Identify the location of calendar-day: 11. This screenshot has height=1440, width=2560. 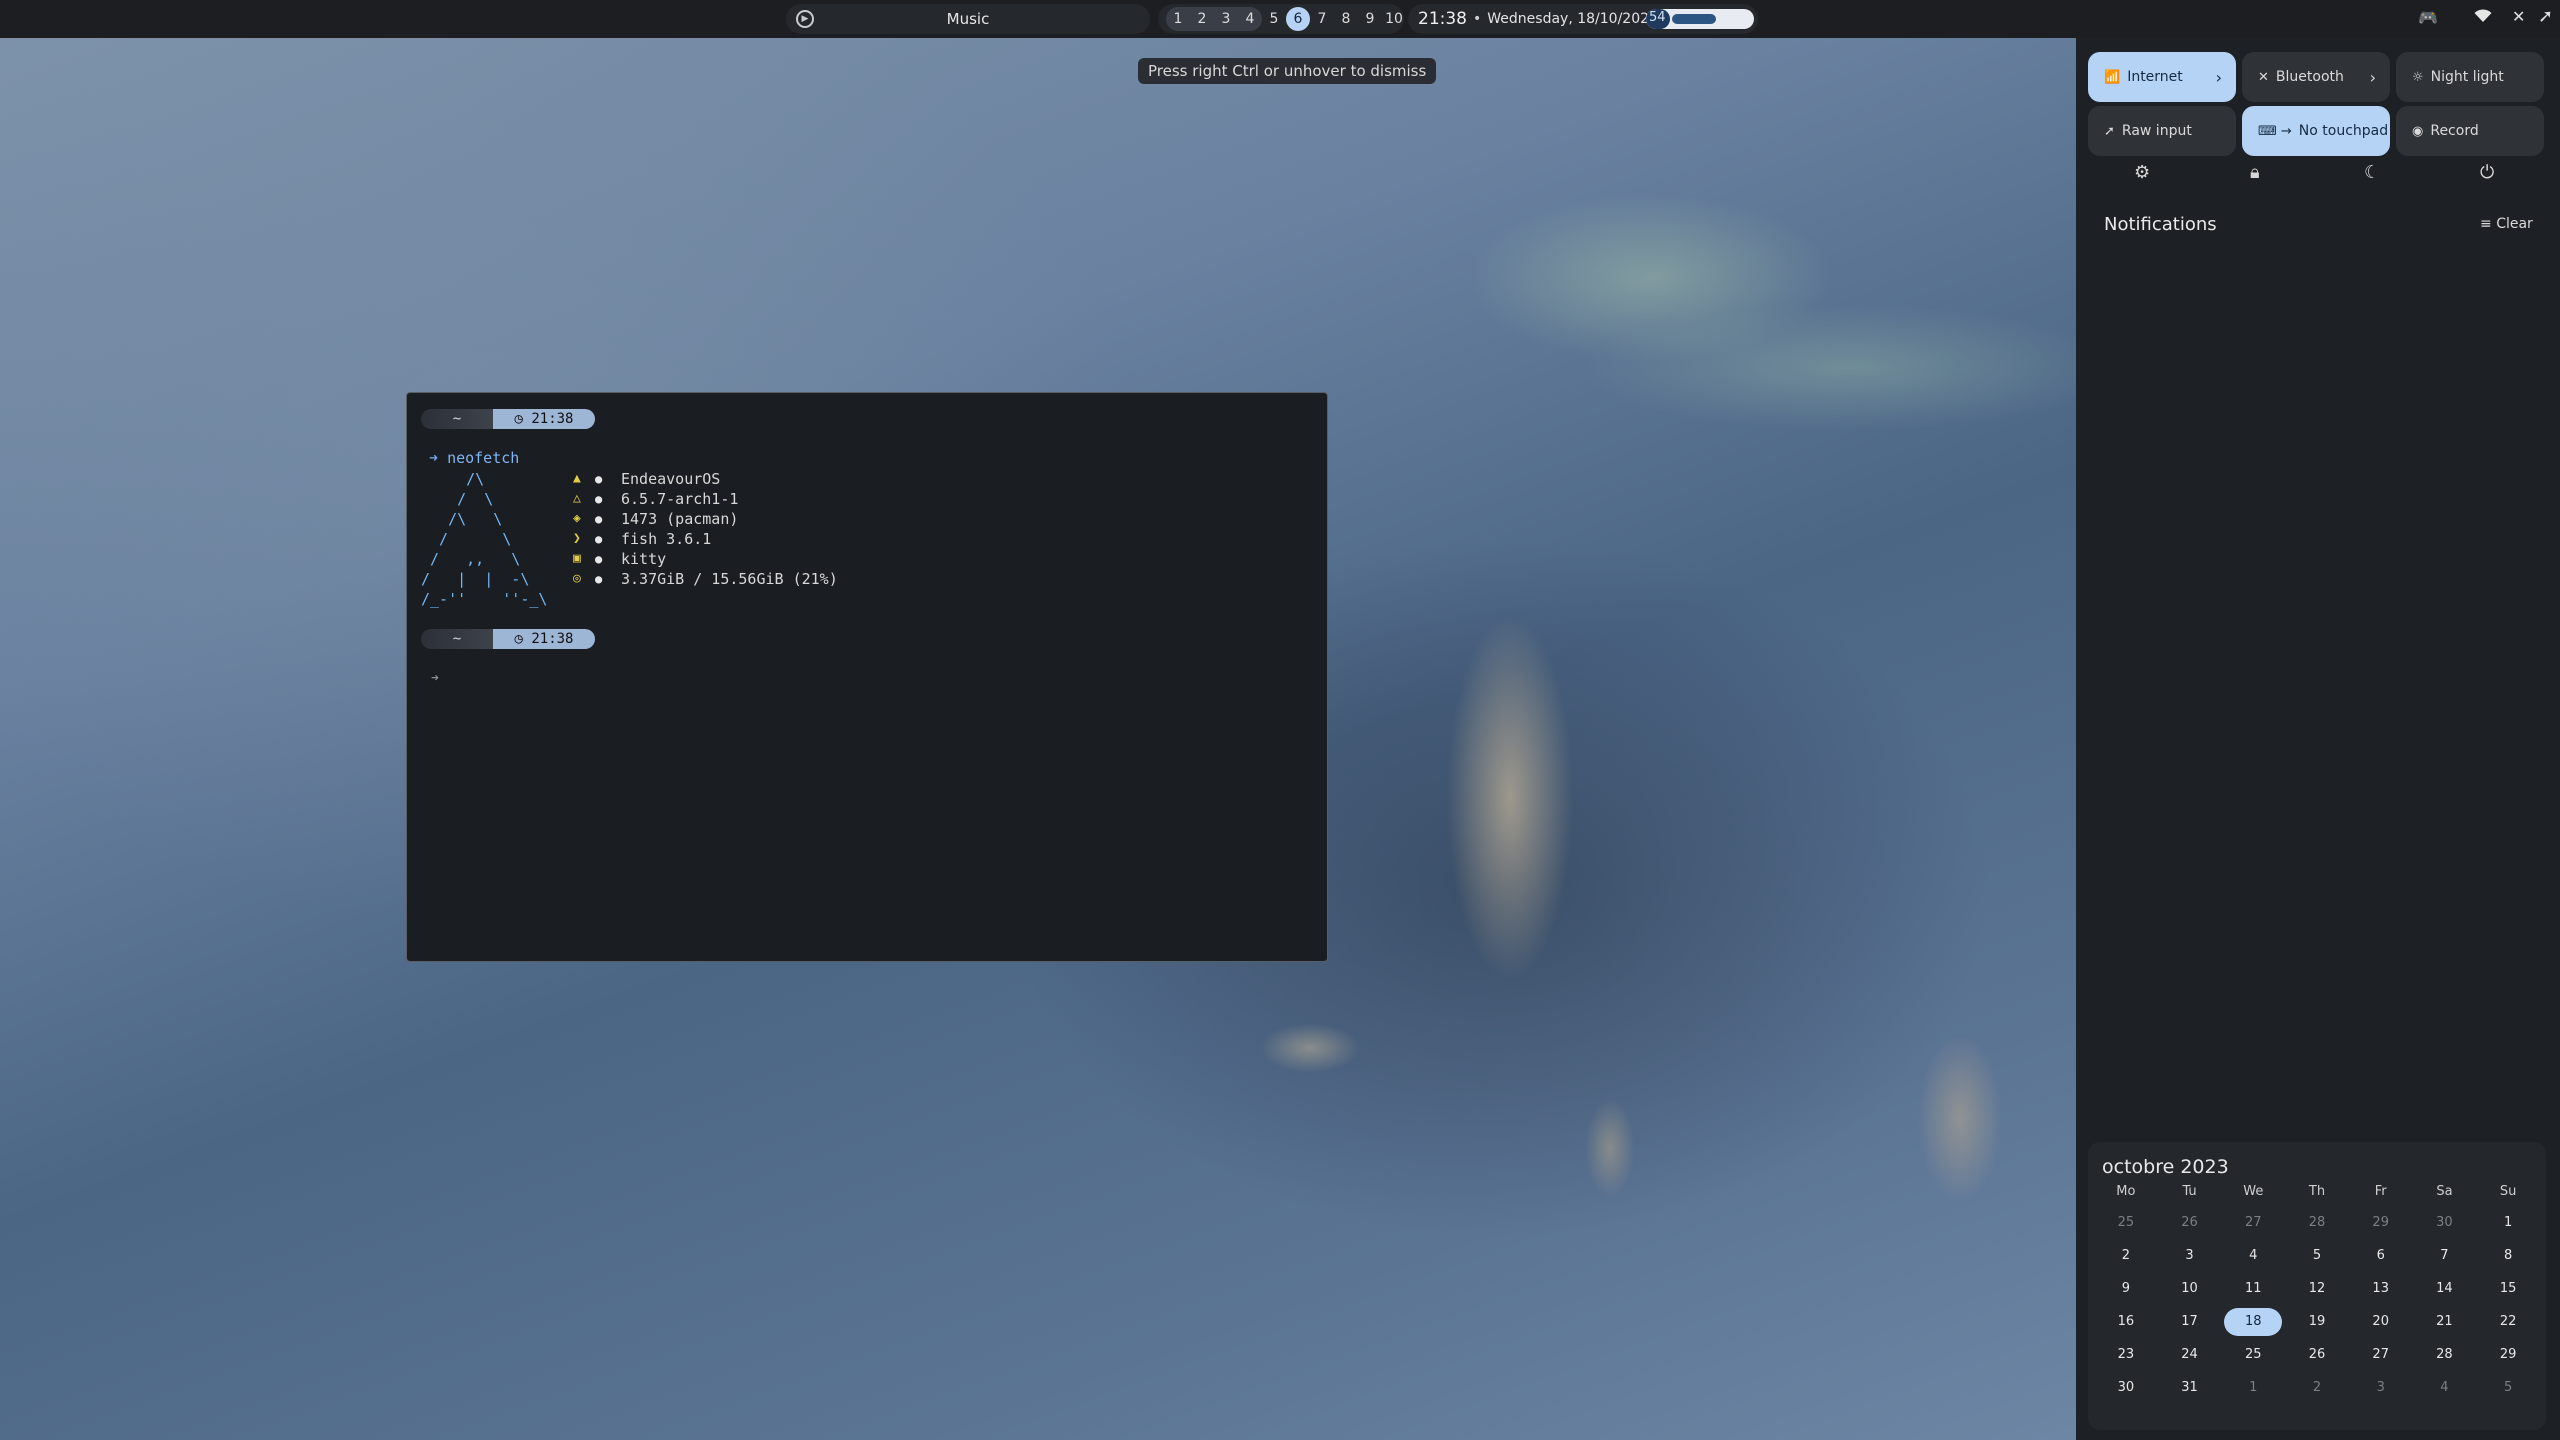
(2253, 1288).